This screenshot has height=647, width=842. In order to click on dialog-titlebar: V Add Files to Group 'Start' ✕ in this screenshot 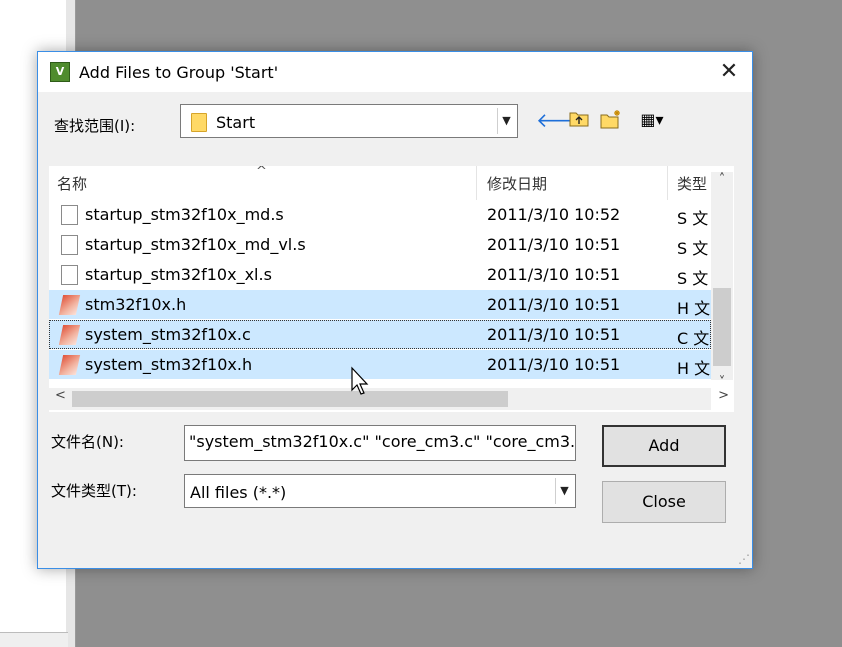, I will do `click(395, 72)`.